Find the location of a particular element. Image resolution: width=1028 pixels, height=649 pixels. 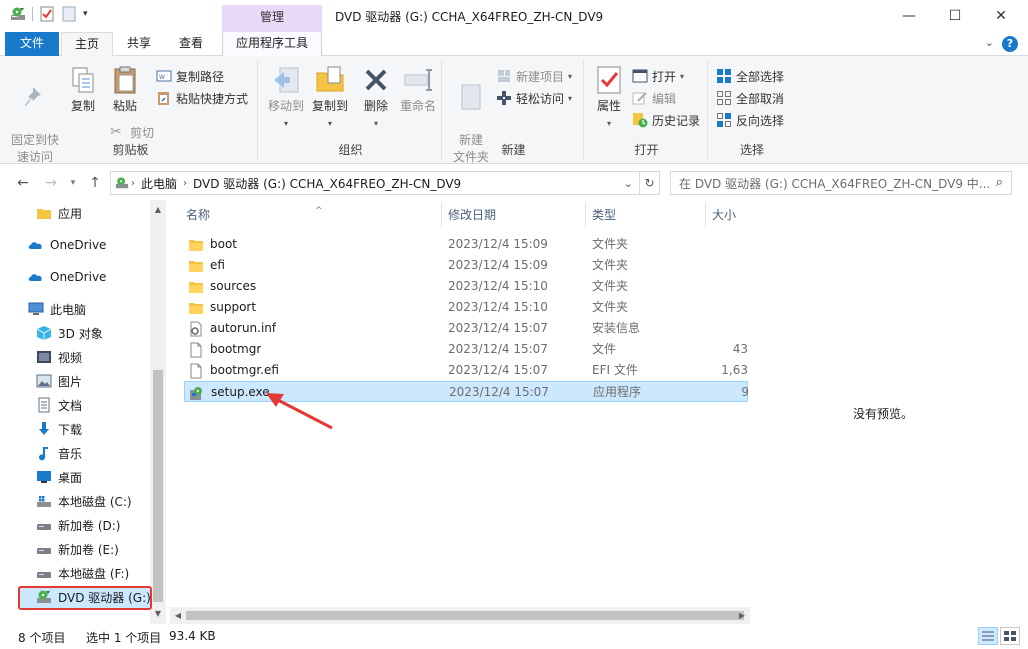

breadcrumb-dvd-drive: DVD 驱动器 (G:) CCHA_X64FREO_ZH-CN_DV9 is located at coordinates (327, 183).